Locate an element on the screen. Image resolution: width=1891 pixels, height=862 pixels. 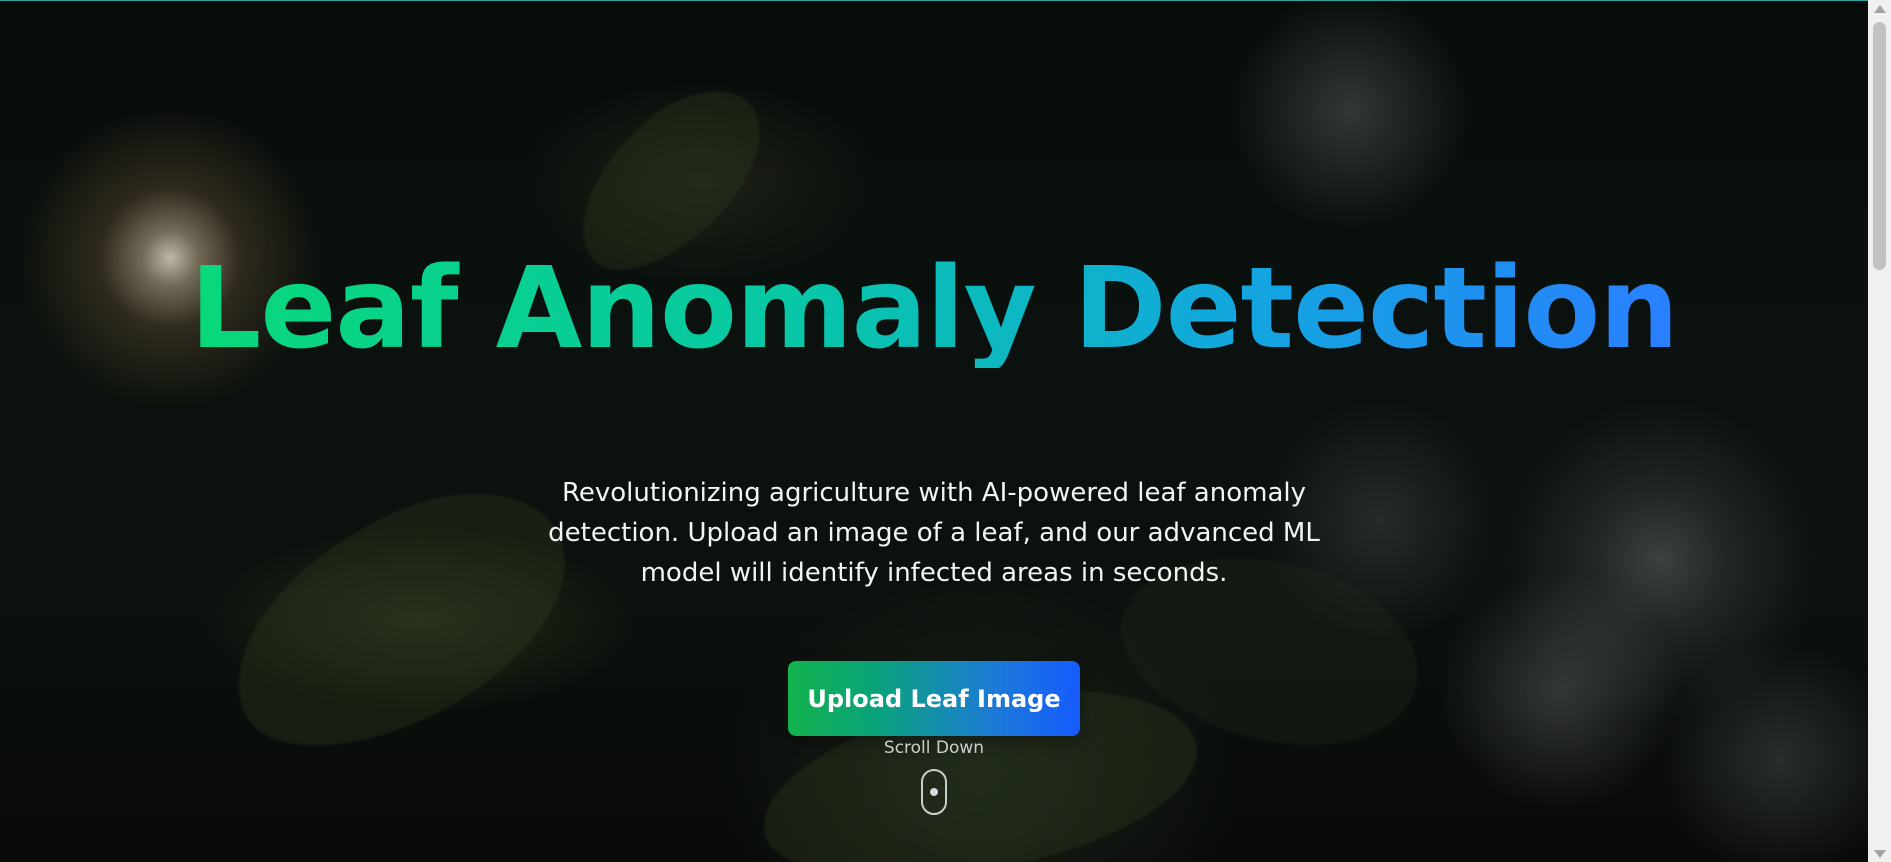
mouse-wheel-dot is located at coordinates (934, 792).